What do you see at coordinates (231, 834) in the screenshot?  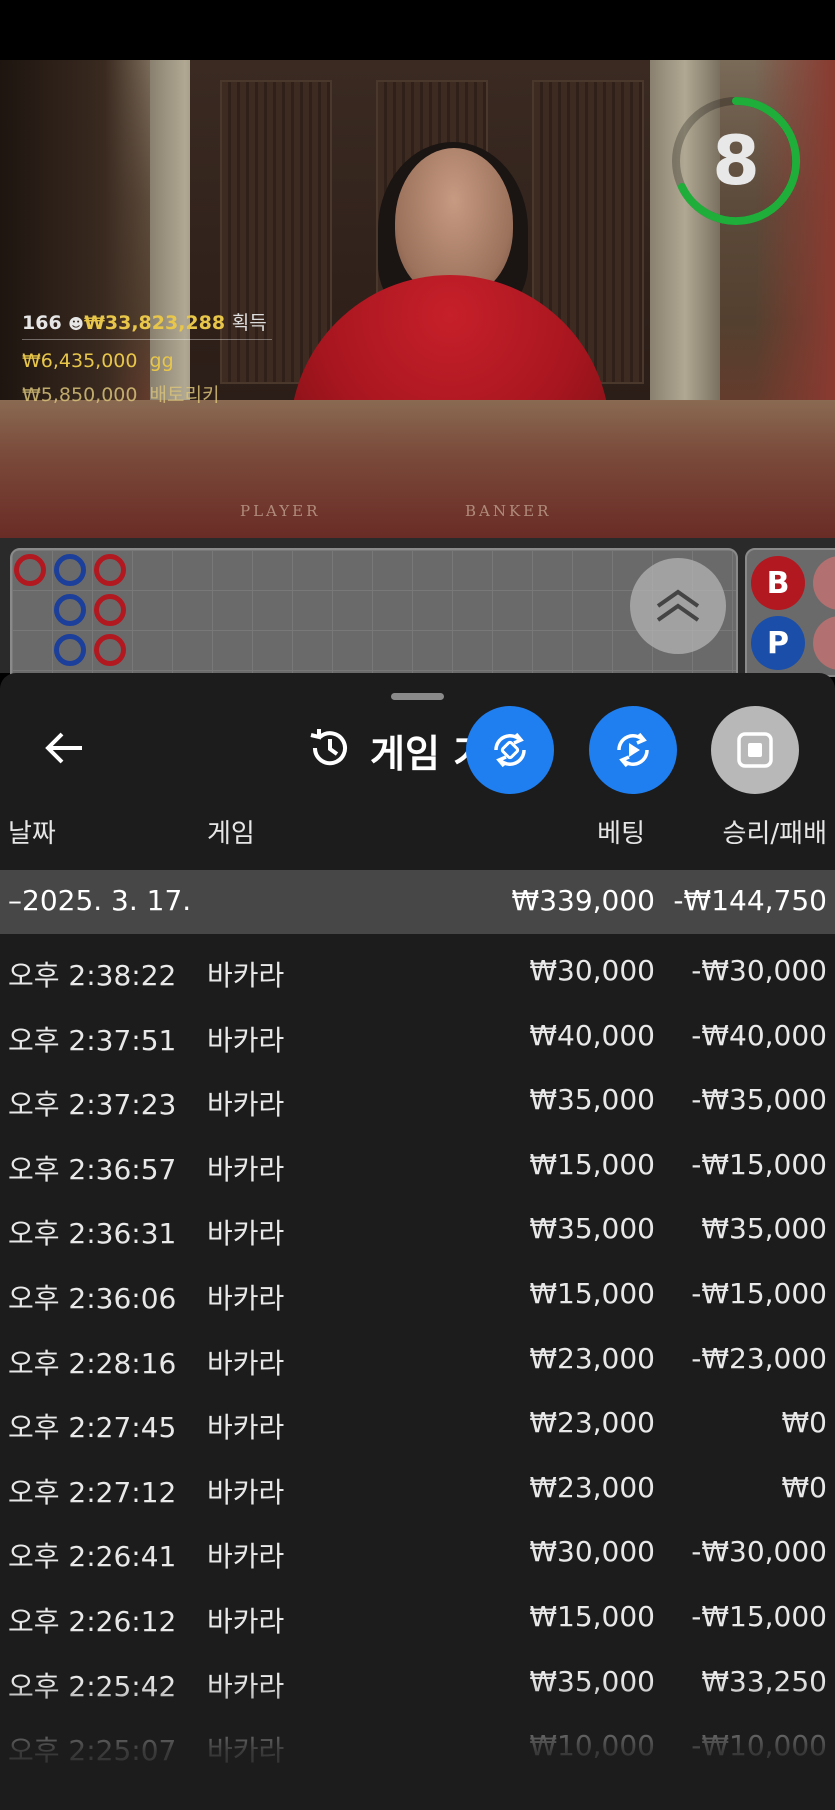 I see `col-game: 게임` at bounding box center [231, 834].